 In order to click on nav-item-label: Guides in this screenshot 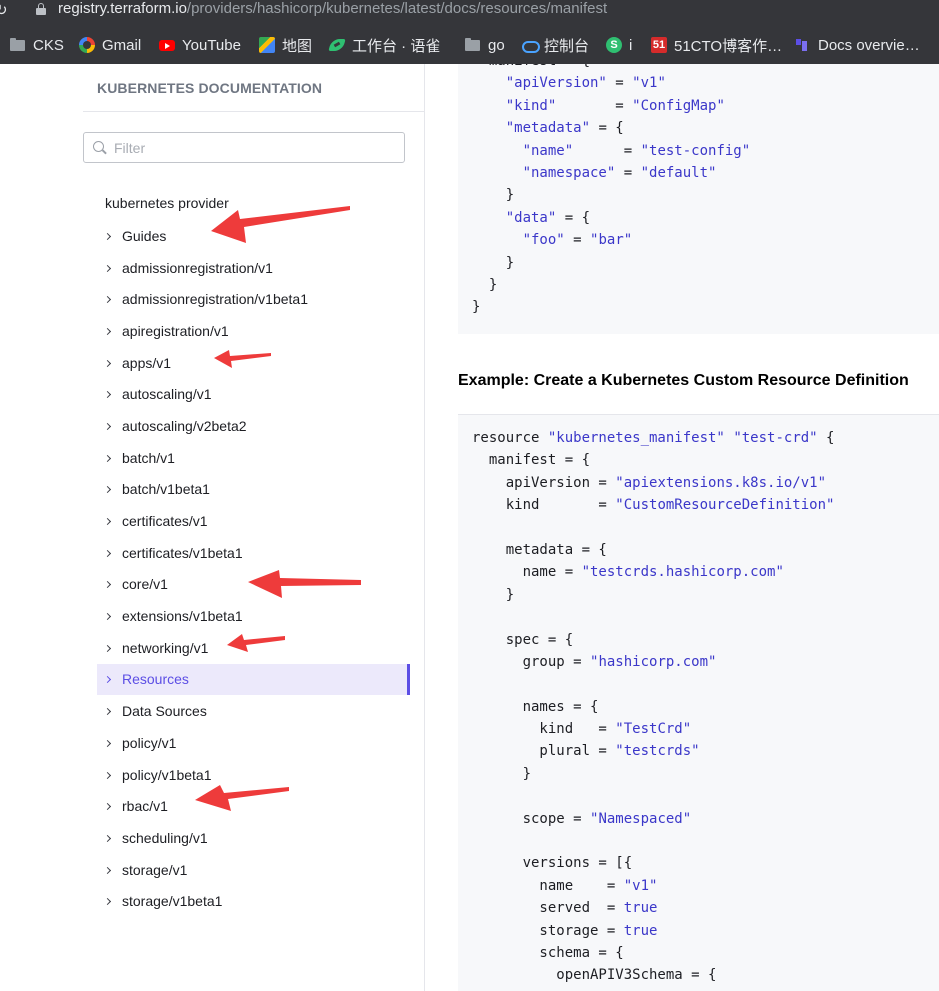, I will do `click(144, 235)`.